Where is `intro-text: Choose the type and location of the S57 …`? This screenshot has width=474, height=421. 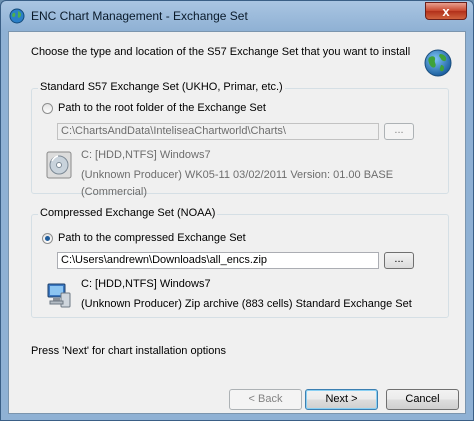 intro-text: Choose the type and location of the S57 … is located at coordinates (221, 52).